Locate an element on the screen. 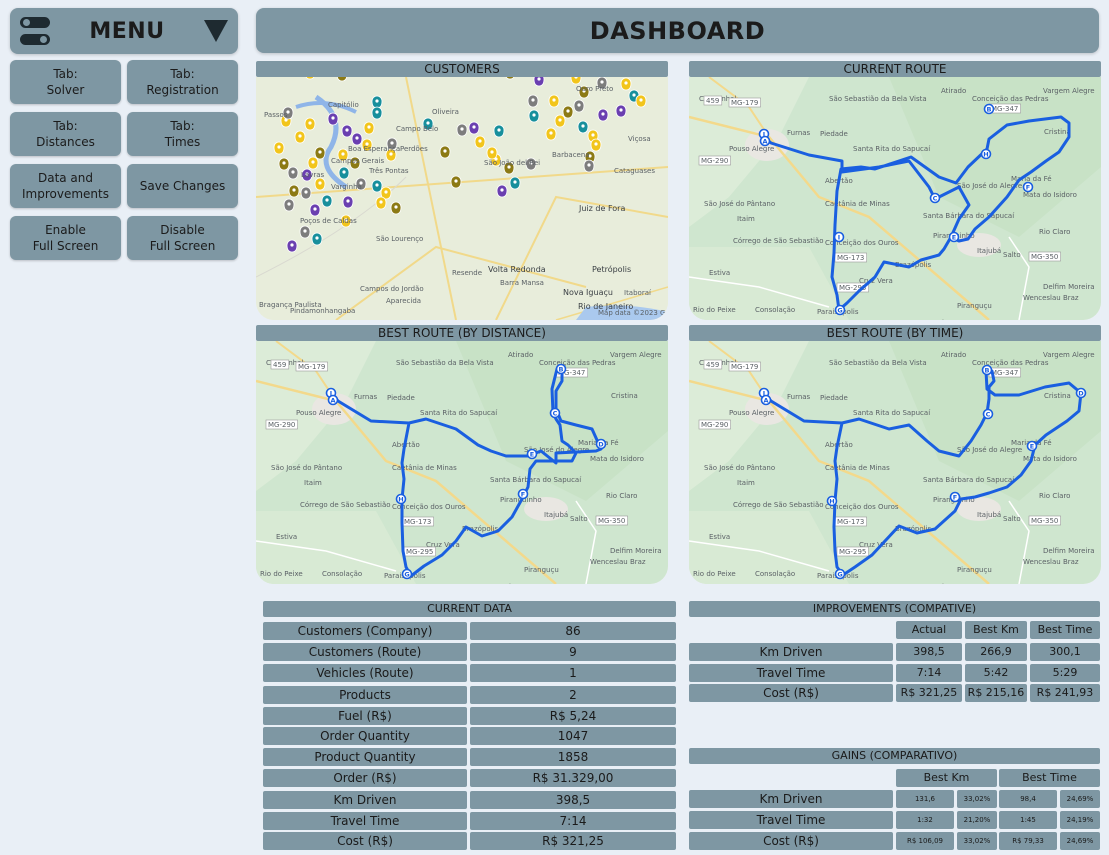 The image size is (1109, 855). row-value: 9 is located at coordinates (573, 652).